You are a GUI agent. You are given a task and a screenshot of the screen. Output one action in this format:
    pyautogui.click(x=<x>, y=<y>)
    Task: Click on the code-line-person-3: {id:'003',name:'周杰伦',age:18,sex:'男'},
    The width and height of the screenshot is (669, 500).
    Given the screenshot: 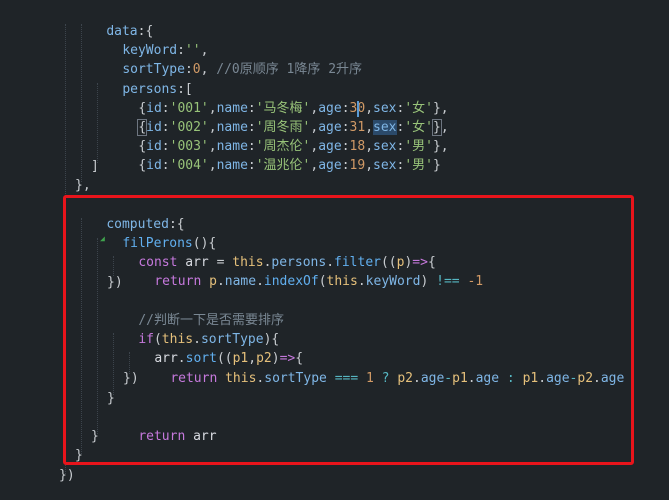 What is the action you would take?
    pyautogui.click(x=277, y=136)
    